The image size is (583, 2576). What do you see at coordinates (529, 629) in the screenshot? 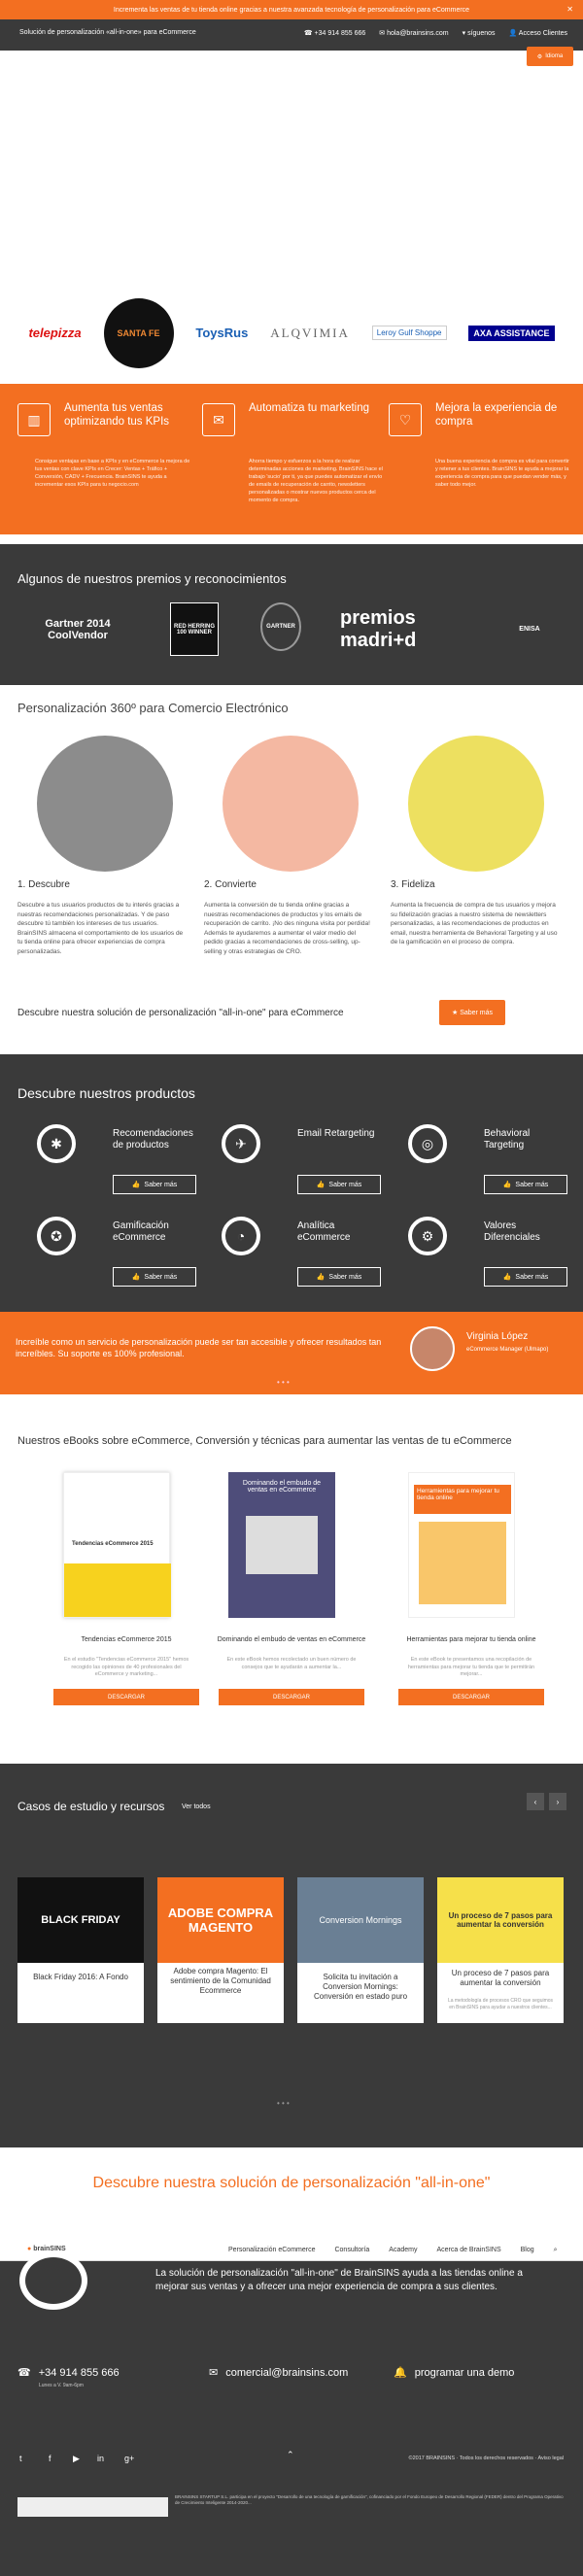
I see `award-logo: ENISA` at bounding box center [529, 629].